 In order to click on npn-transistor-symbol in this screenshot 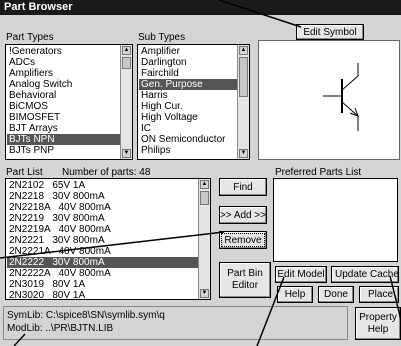, I will do `click(341, 97)`.